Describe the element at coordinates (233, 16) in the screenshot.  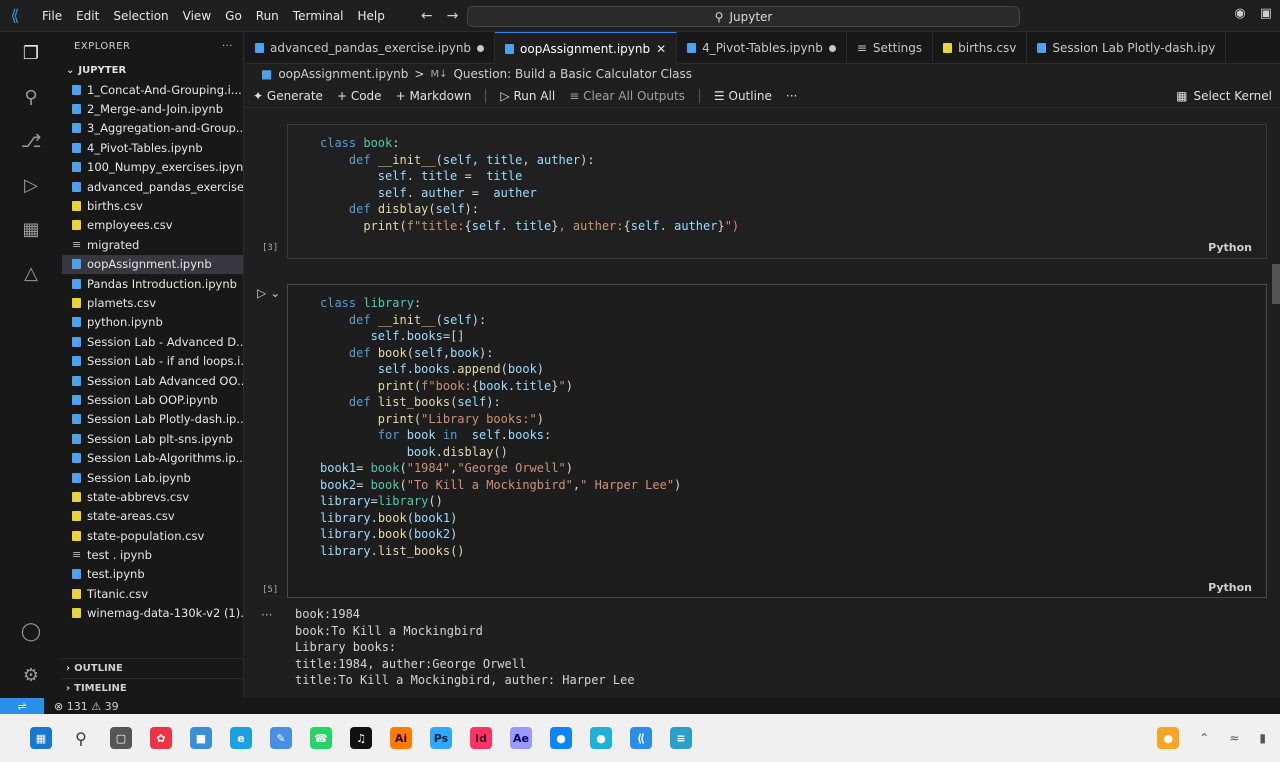
I see `menu-item-go: Go` at that location.